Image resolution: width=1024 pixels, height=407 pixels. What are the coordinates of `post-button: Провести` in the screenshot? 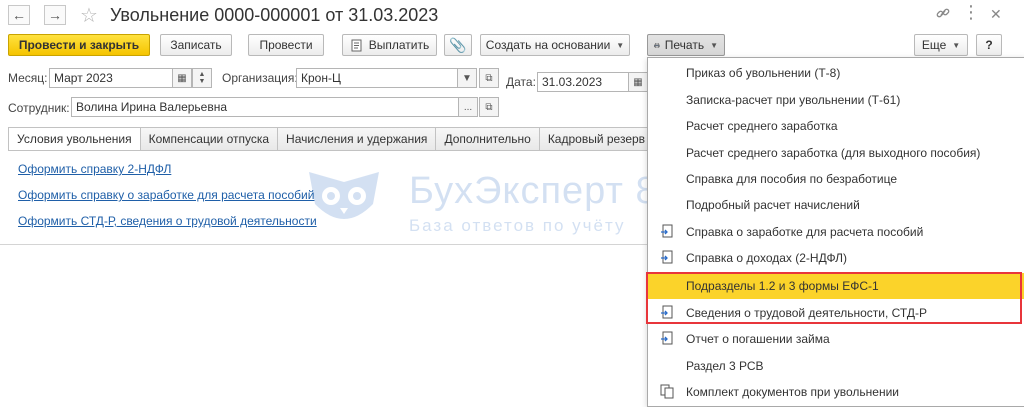 It's located at (286, 45).